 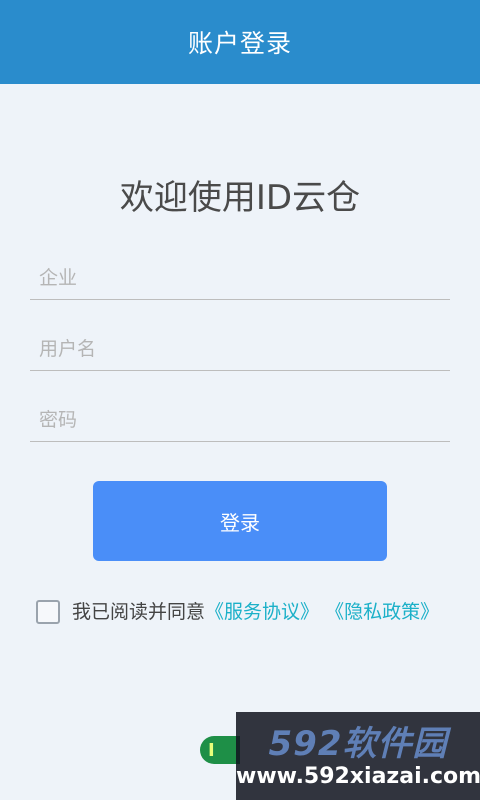 What do you see at coordinates (358, 744) in the screenshot?
I see `watermark-title: 592软件园` at bounding box center [358, 744].